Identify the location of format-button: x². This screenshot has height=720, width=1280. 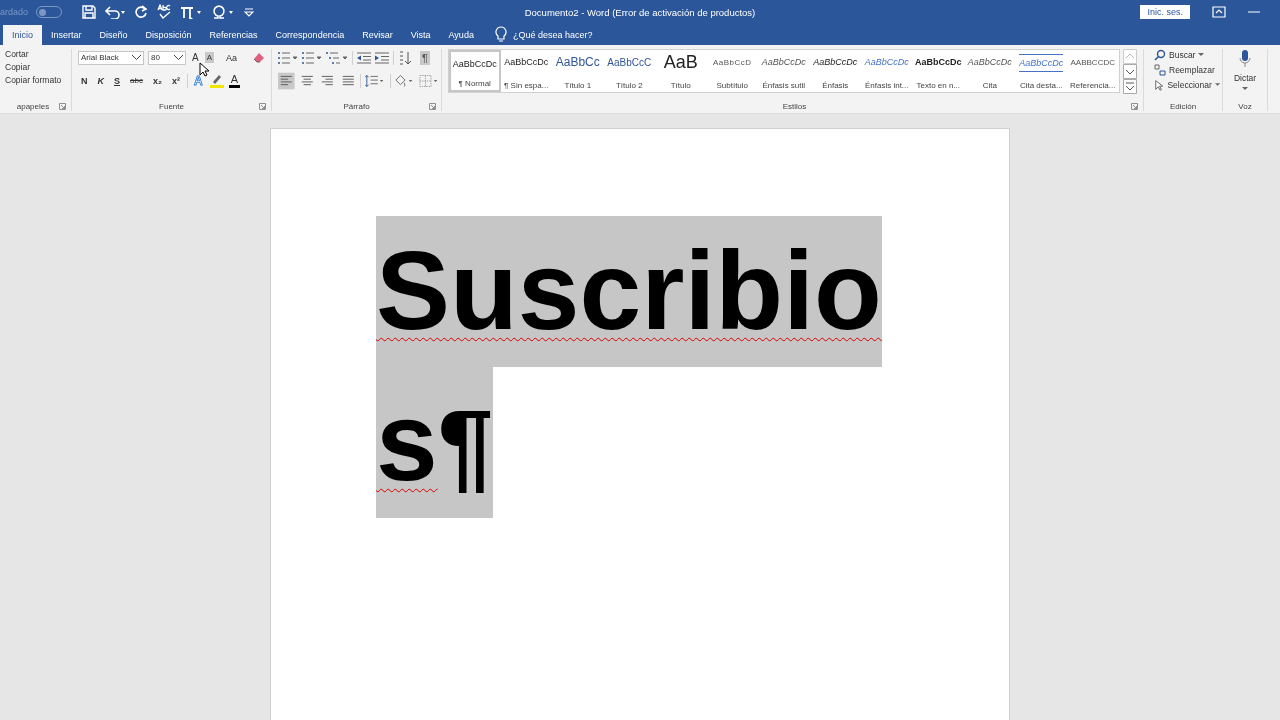
(175, 80).